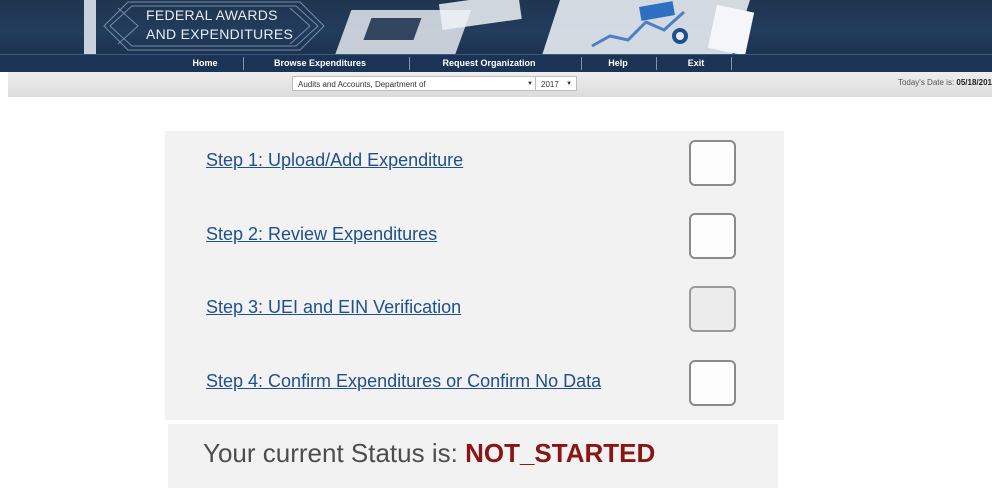 The width and height of the screenshot is (992, 493). Describe the element at coordinates (330, 453) in the screenshot. I see `status-prefix: Your current Status is:` at that location.